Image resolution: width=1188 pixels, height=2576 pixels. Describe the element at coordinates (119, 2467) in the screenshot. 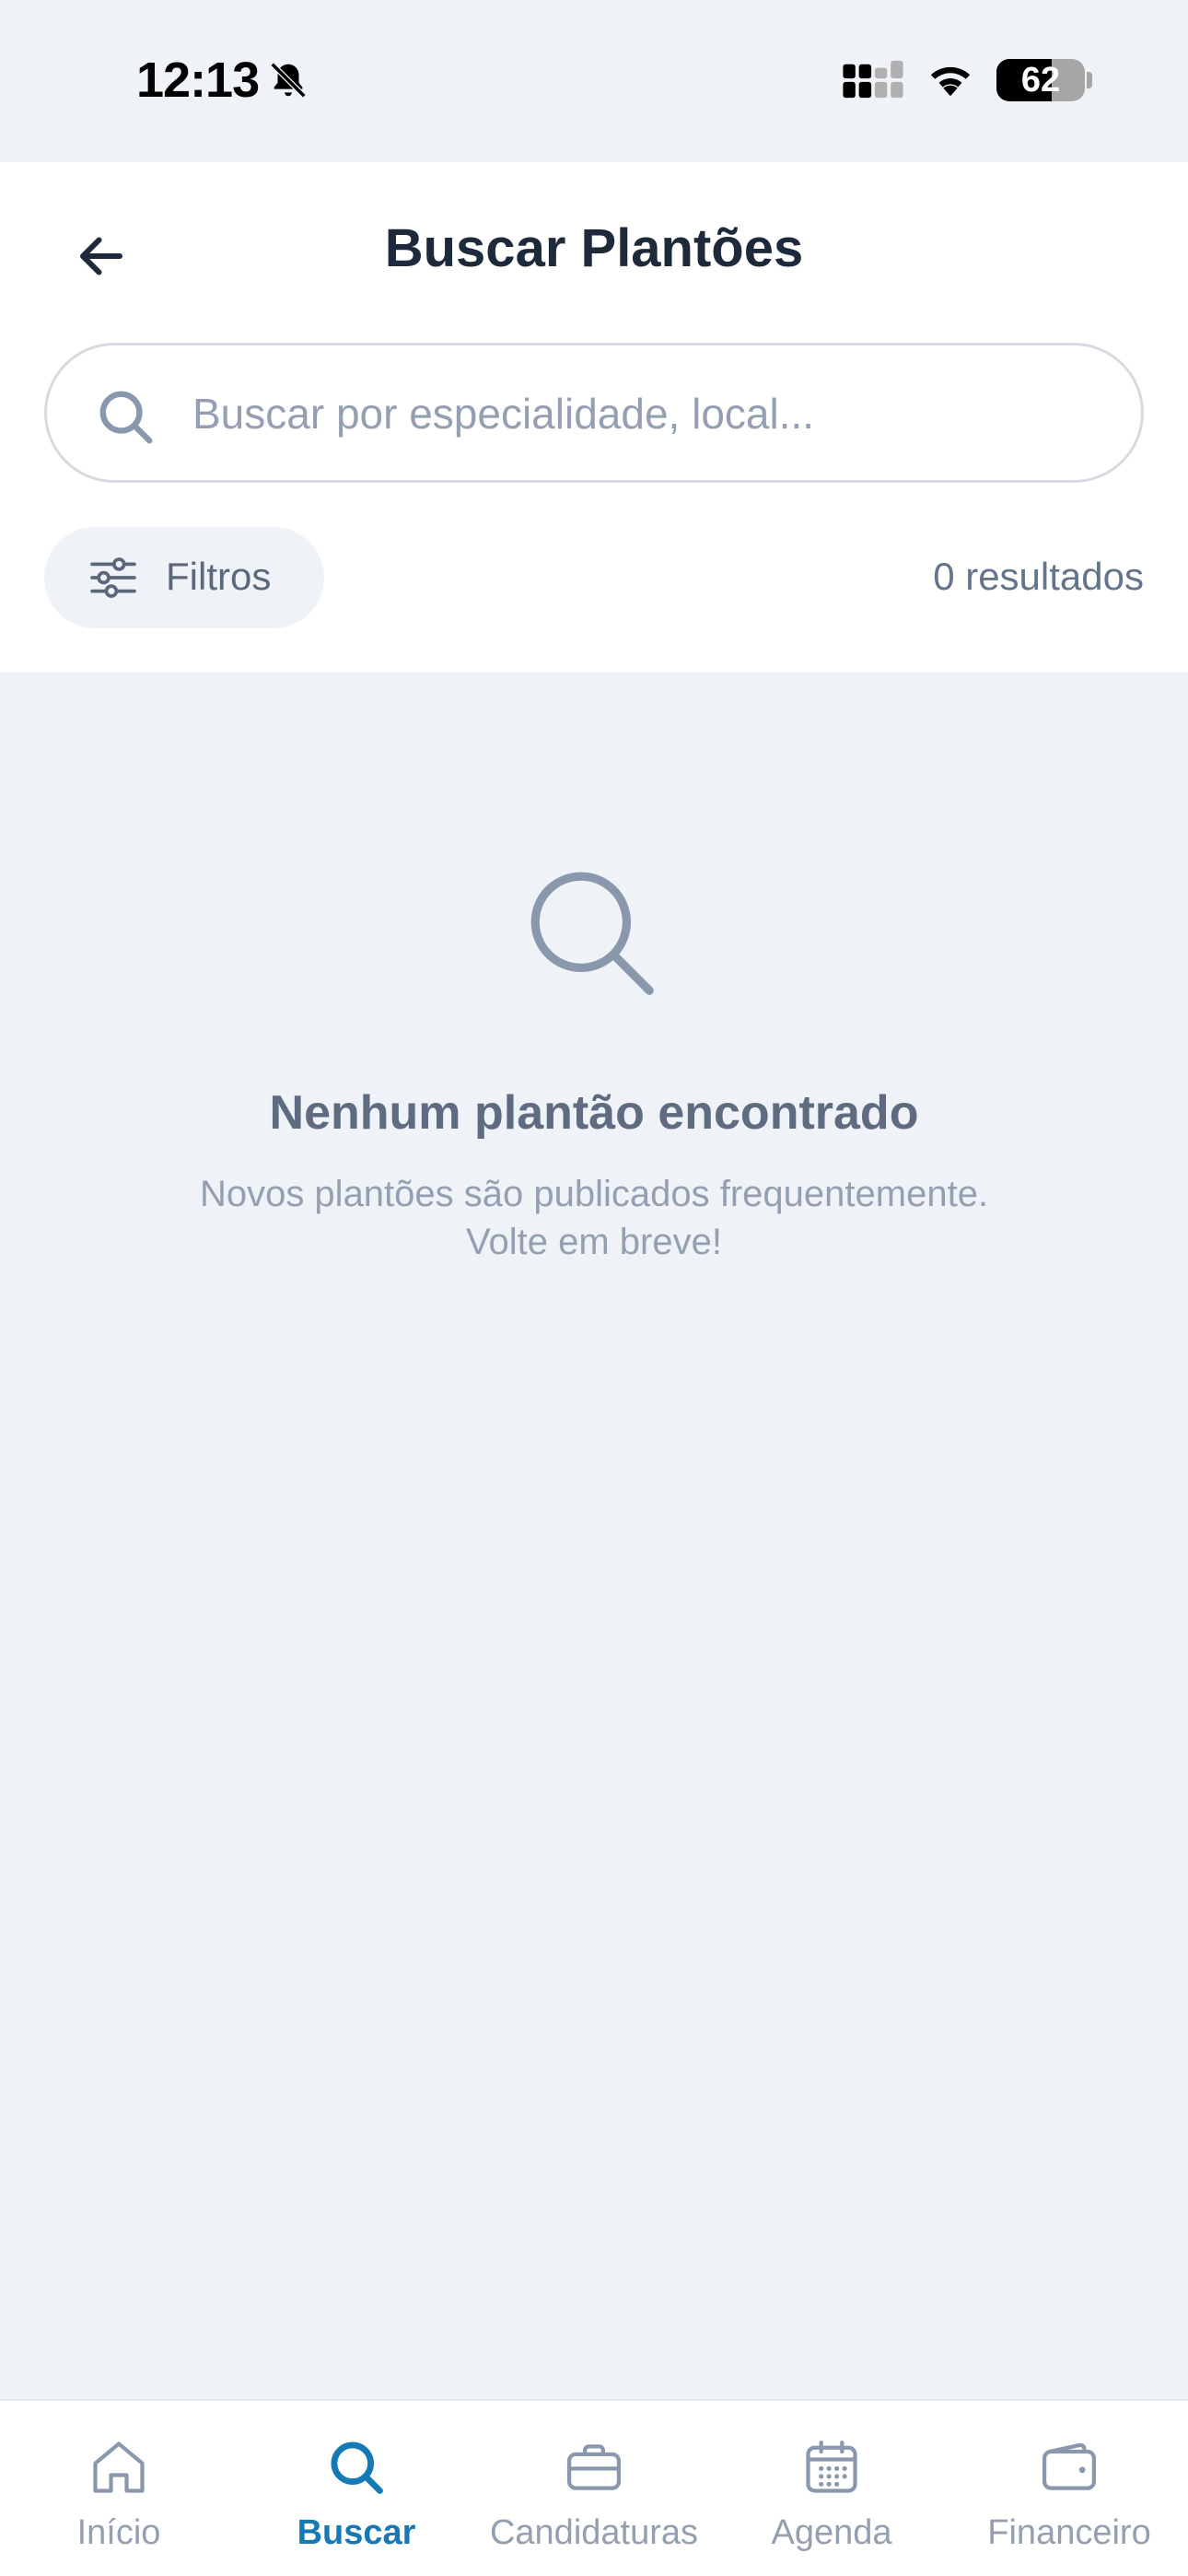

I see `home-icon` at that location.